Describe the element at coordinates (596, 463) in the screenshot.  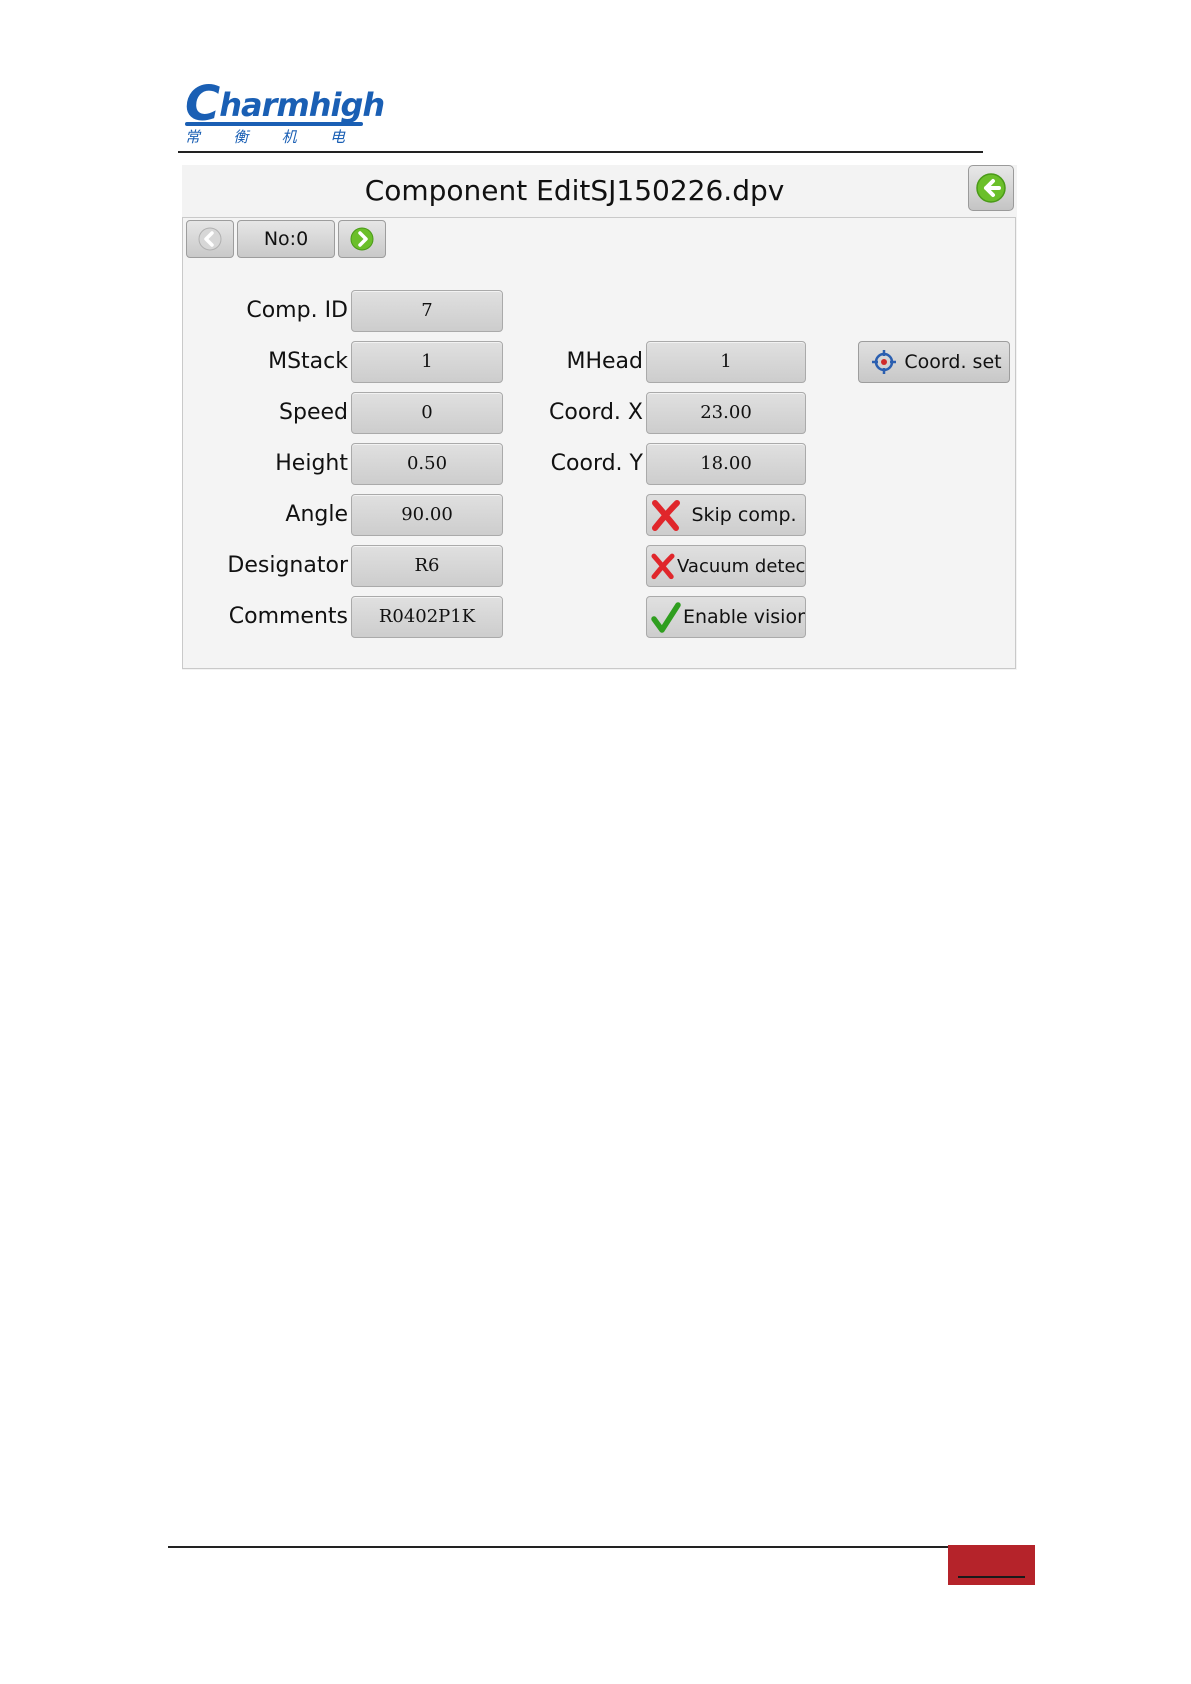
I see `coord-y-label: Coord. Y` at that location.